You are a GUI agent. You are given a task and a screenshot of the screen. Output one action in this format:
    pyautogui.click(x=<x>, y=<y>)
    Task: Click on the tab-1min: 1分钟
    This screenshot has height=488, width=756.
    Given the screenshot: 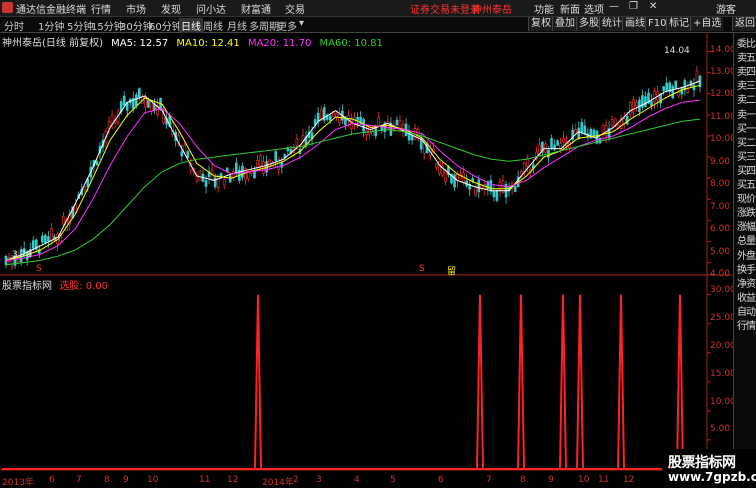 What is the action you would take?
    pyautogui.click(x=51, y=25)
    